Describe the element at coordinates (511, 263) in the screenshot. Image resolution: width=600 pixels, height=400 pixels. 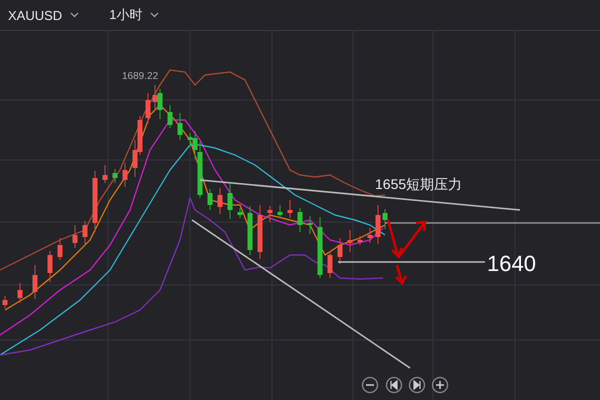
I see `support-label: 1640` at that location.